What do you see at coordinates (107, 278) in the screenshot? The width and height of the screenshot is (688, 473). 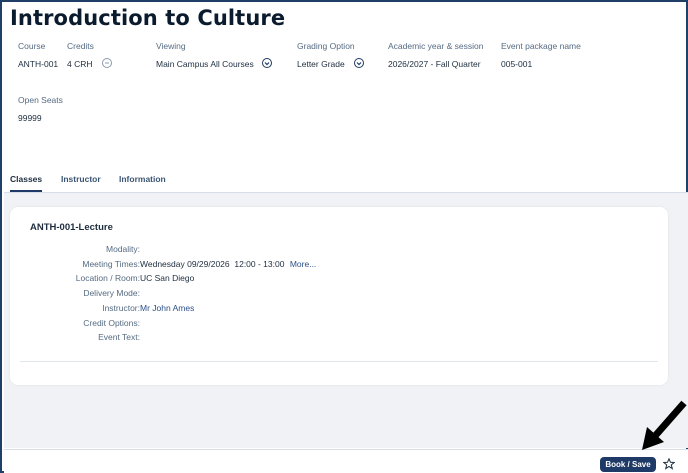 I see `location-label: Location / Room:` at bounding box center [107, 278].